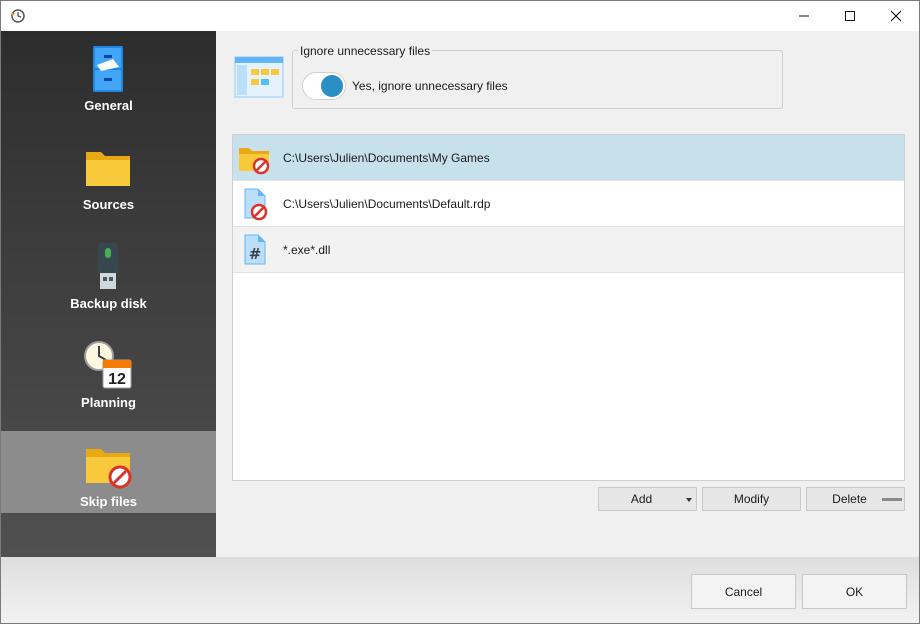 The width and height of the screenshot is (920, 624). I want to click on list-item-path: C:\Users\Julien\Documents\Default.rdp, so click(387, 204).